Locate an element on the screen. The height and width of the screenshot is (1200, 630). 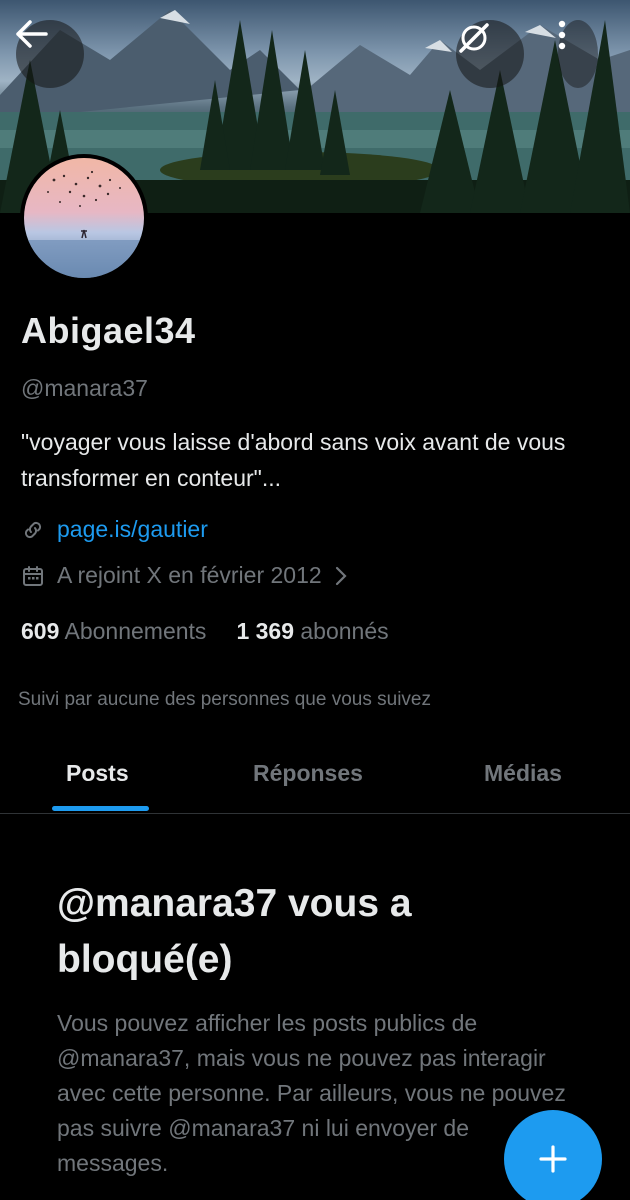
profile-link: page.is/gautier is located at coordinates (132, 529).